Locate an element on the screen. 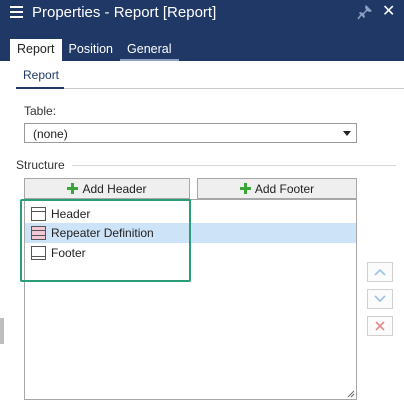 This screenshot has height=418, width=404. table-label: Table: is located at coordinates (40, 111).